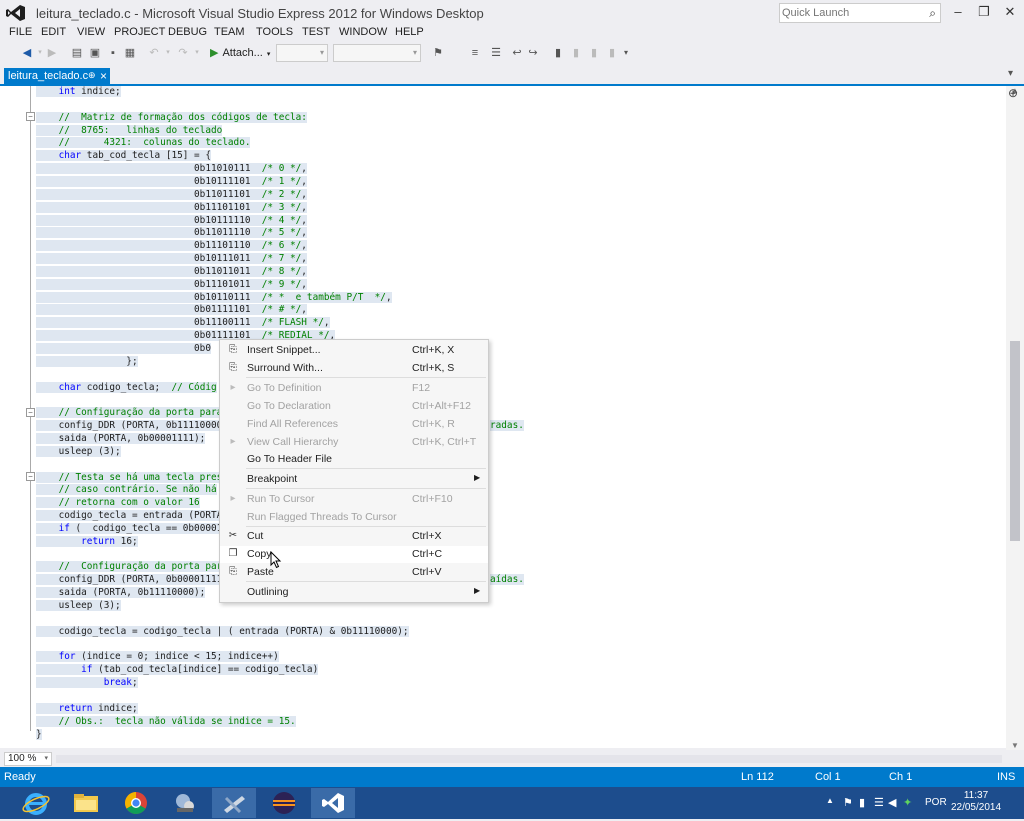  I want to click on new-project-icon: ▤, so click(77, 53).